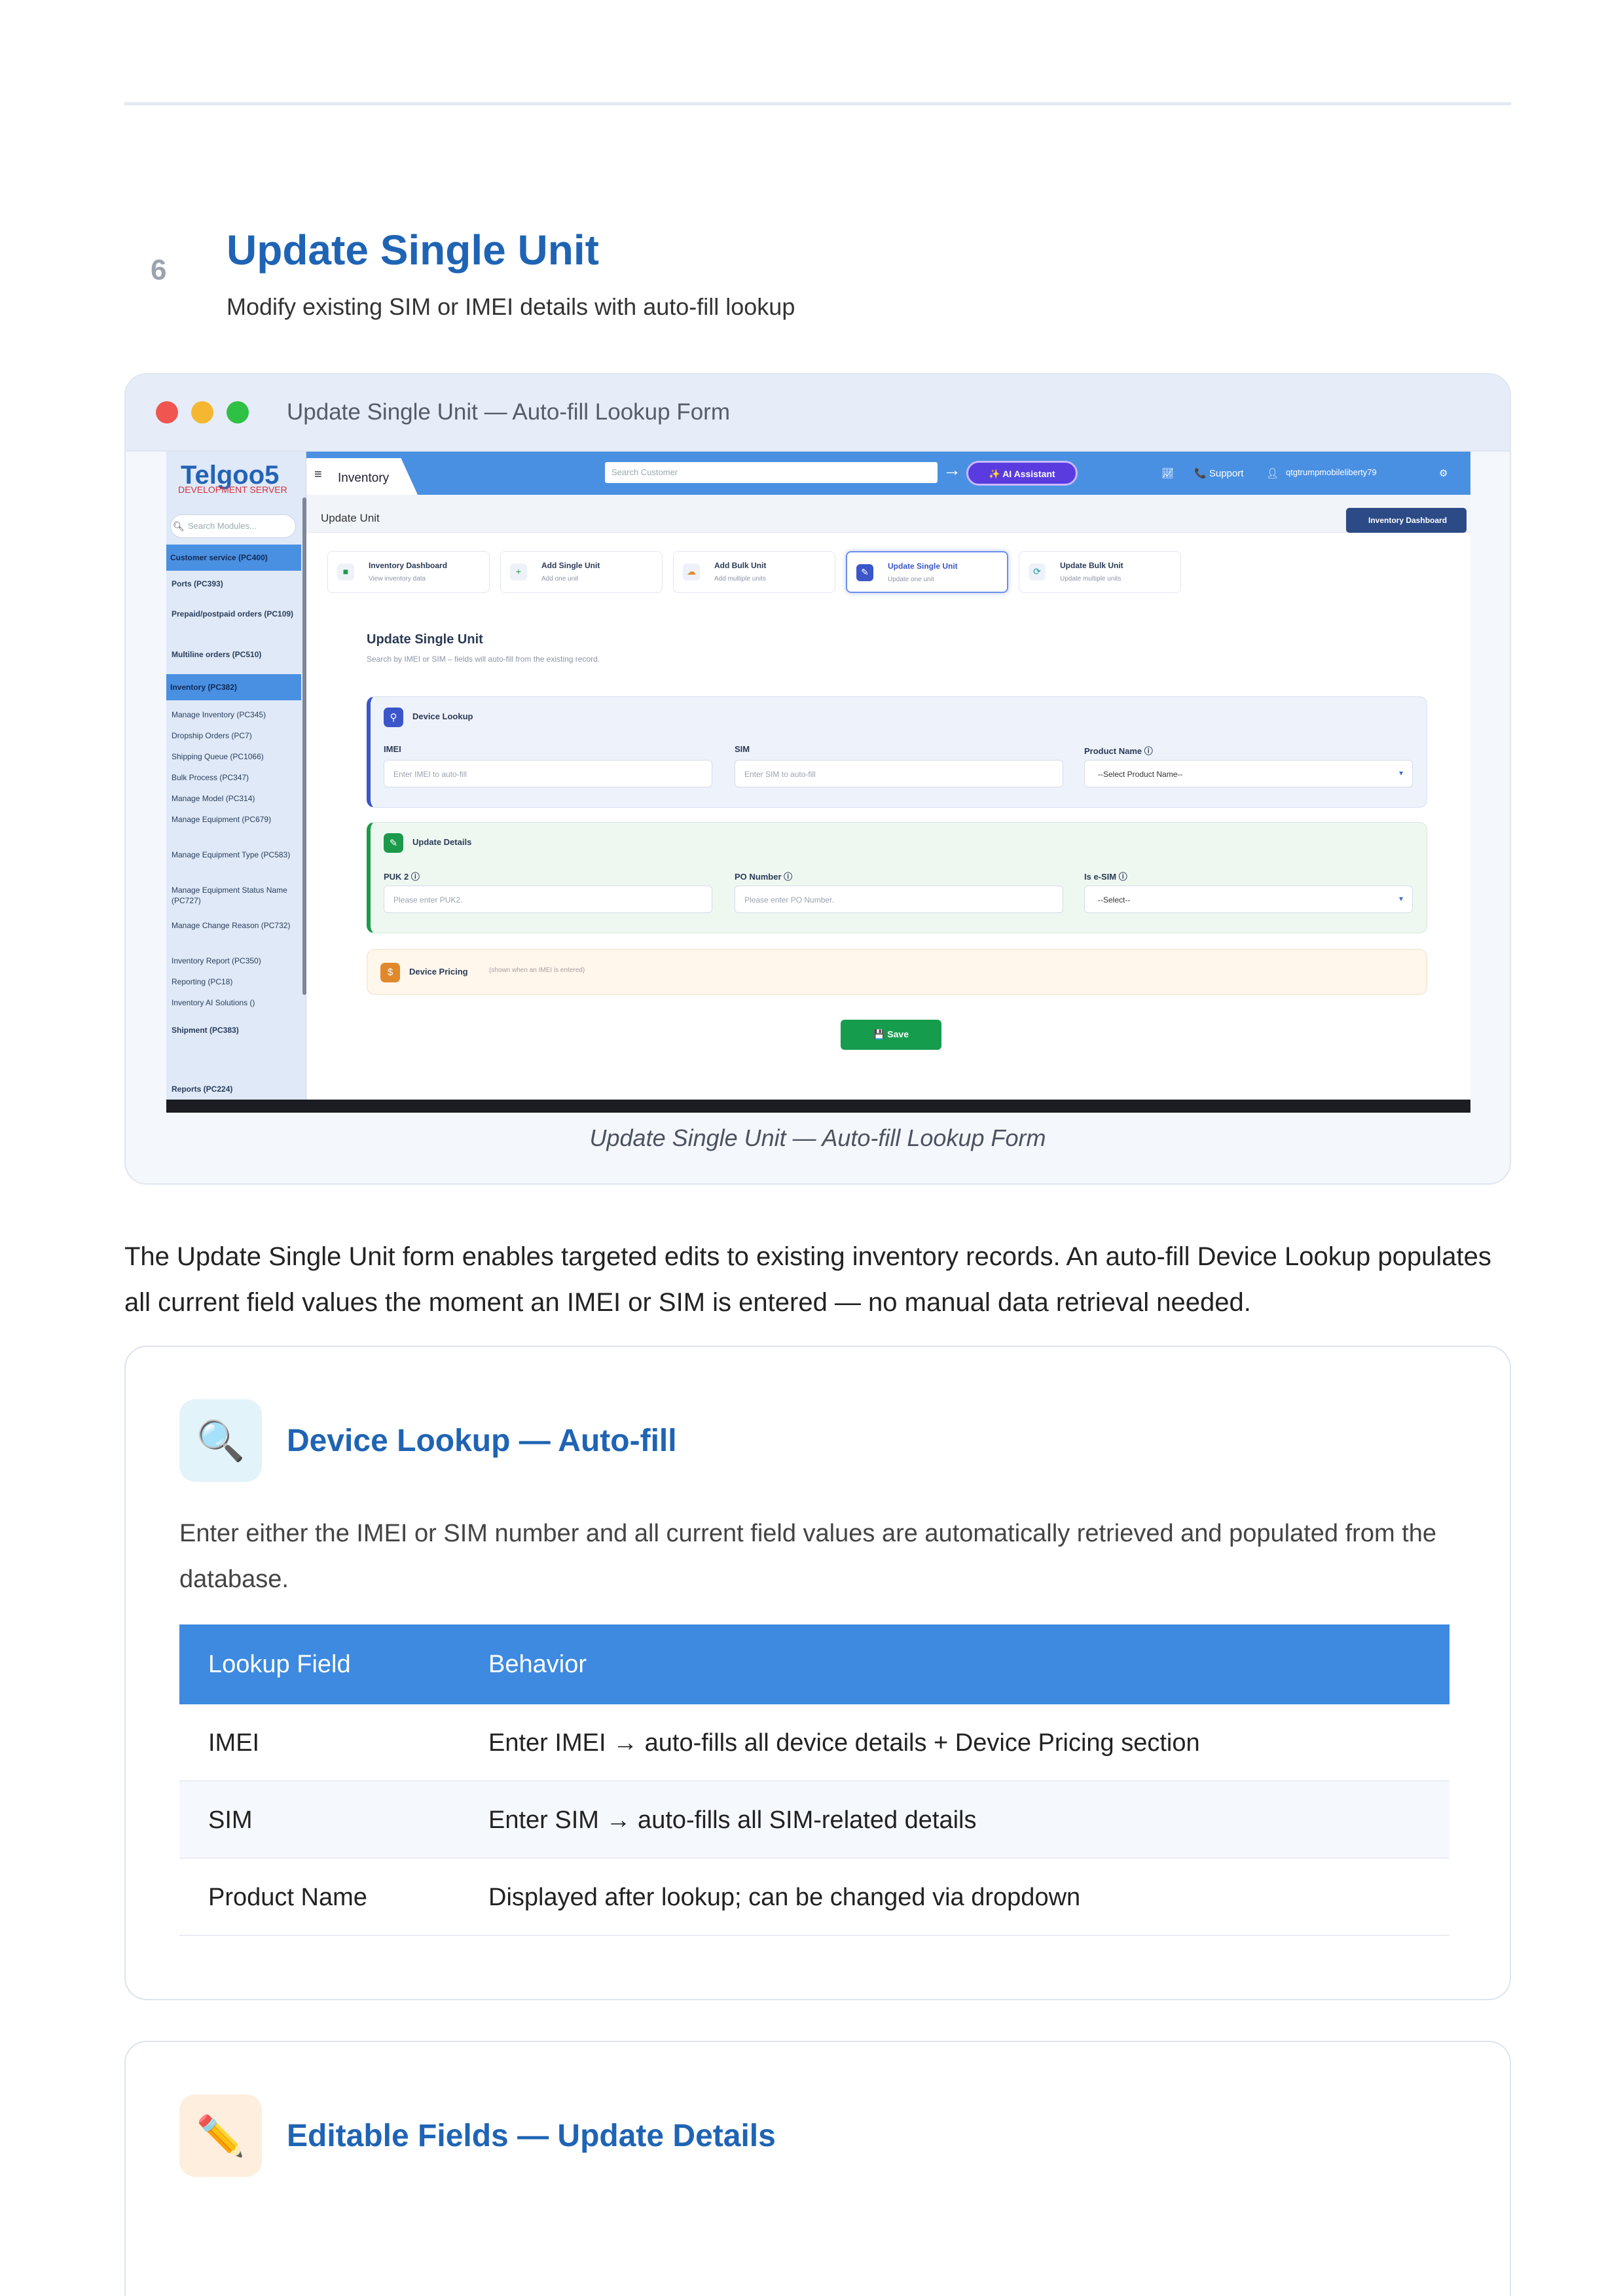 The width and height of the screenshot is (1623, 2296). I want to click on header-lookup-field: Lookup Field, so click(279, 1664).